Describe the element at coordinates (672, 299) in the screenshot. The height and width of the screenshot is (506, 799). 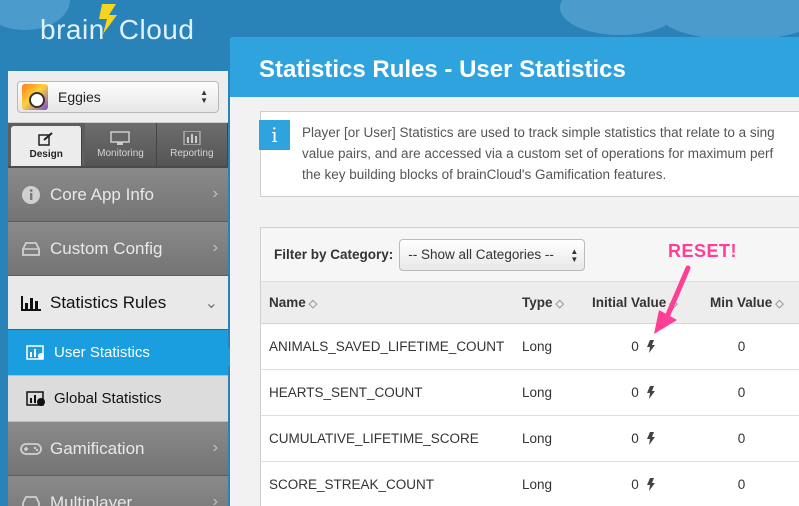
I see `reset-annotation-arrow-icon` at that location.